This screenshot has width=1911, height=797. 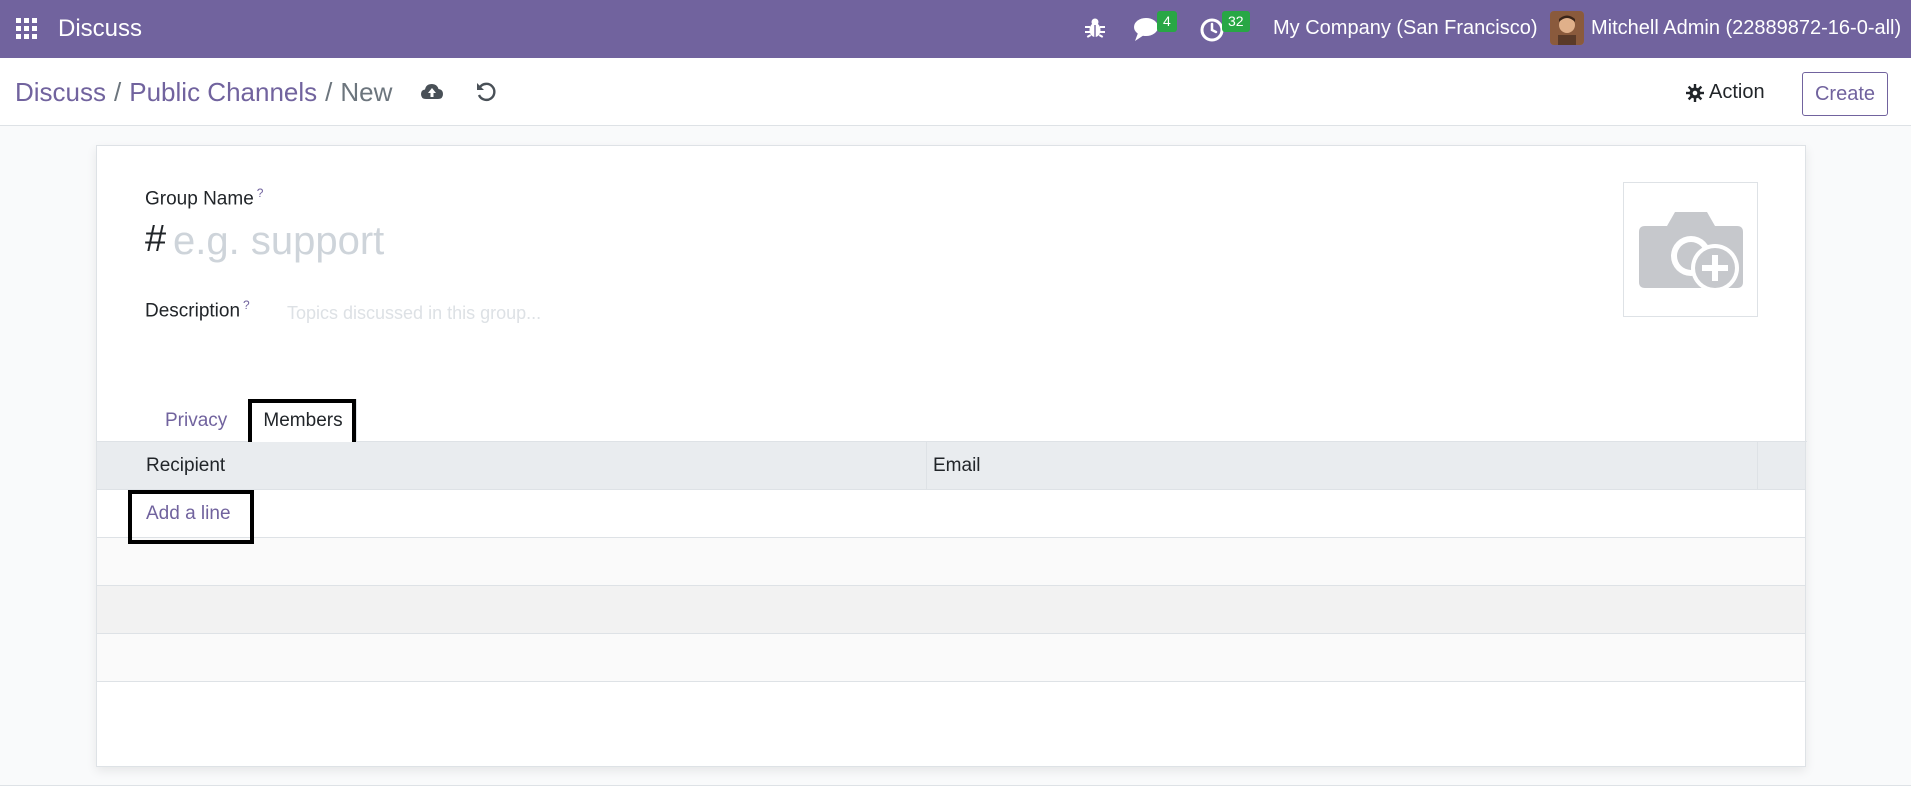 What do you see at coordinates (1695, 92) in the screenshot?
I see `gear-icon` at bounding box center [1695, 92].